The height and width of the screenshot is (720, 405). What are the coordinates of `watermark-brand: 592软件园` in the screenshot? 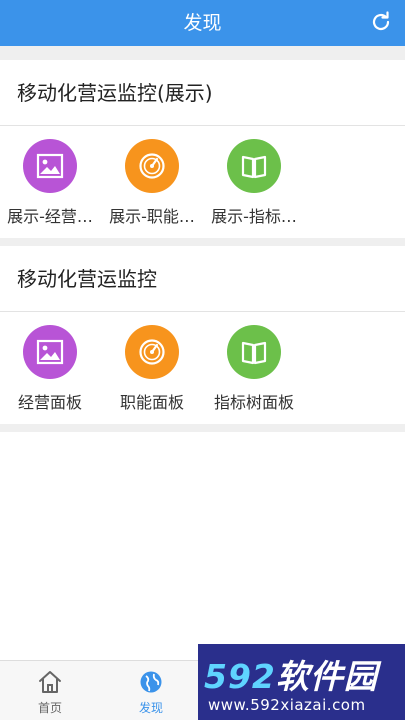 It's located at (291, 676).